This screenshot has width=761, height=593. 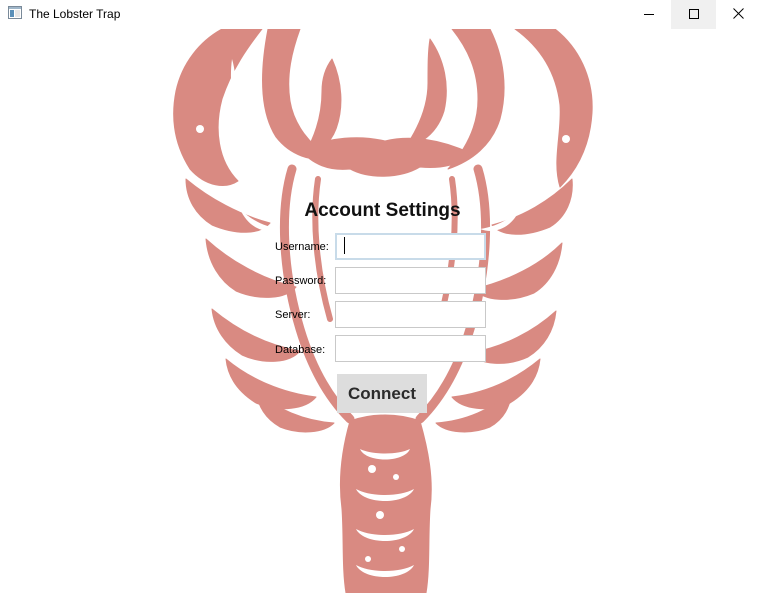 What do you see at coordinates (75, 14) in the screenshot?
I see `window-title: The Lobster Trap` at bounding box center [75, 14].